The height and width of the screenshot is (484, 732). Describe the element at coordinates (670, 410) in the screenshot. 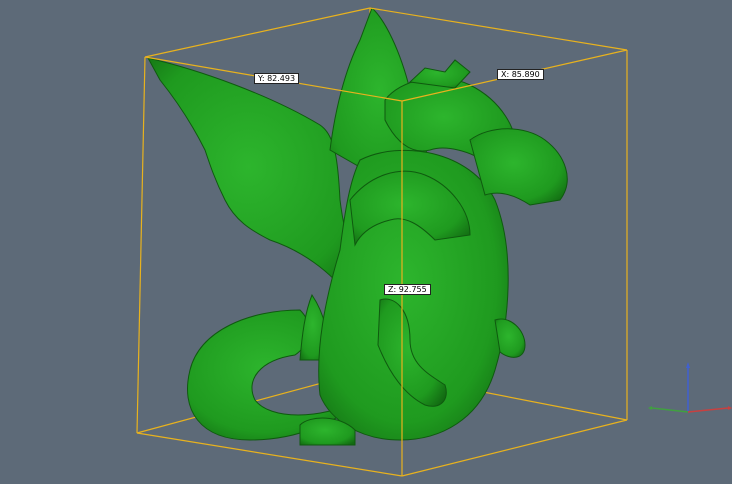

I see `y-axis-line` at that location.